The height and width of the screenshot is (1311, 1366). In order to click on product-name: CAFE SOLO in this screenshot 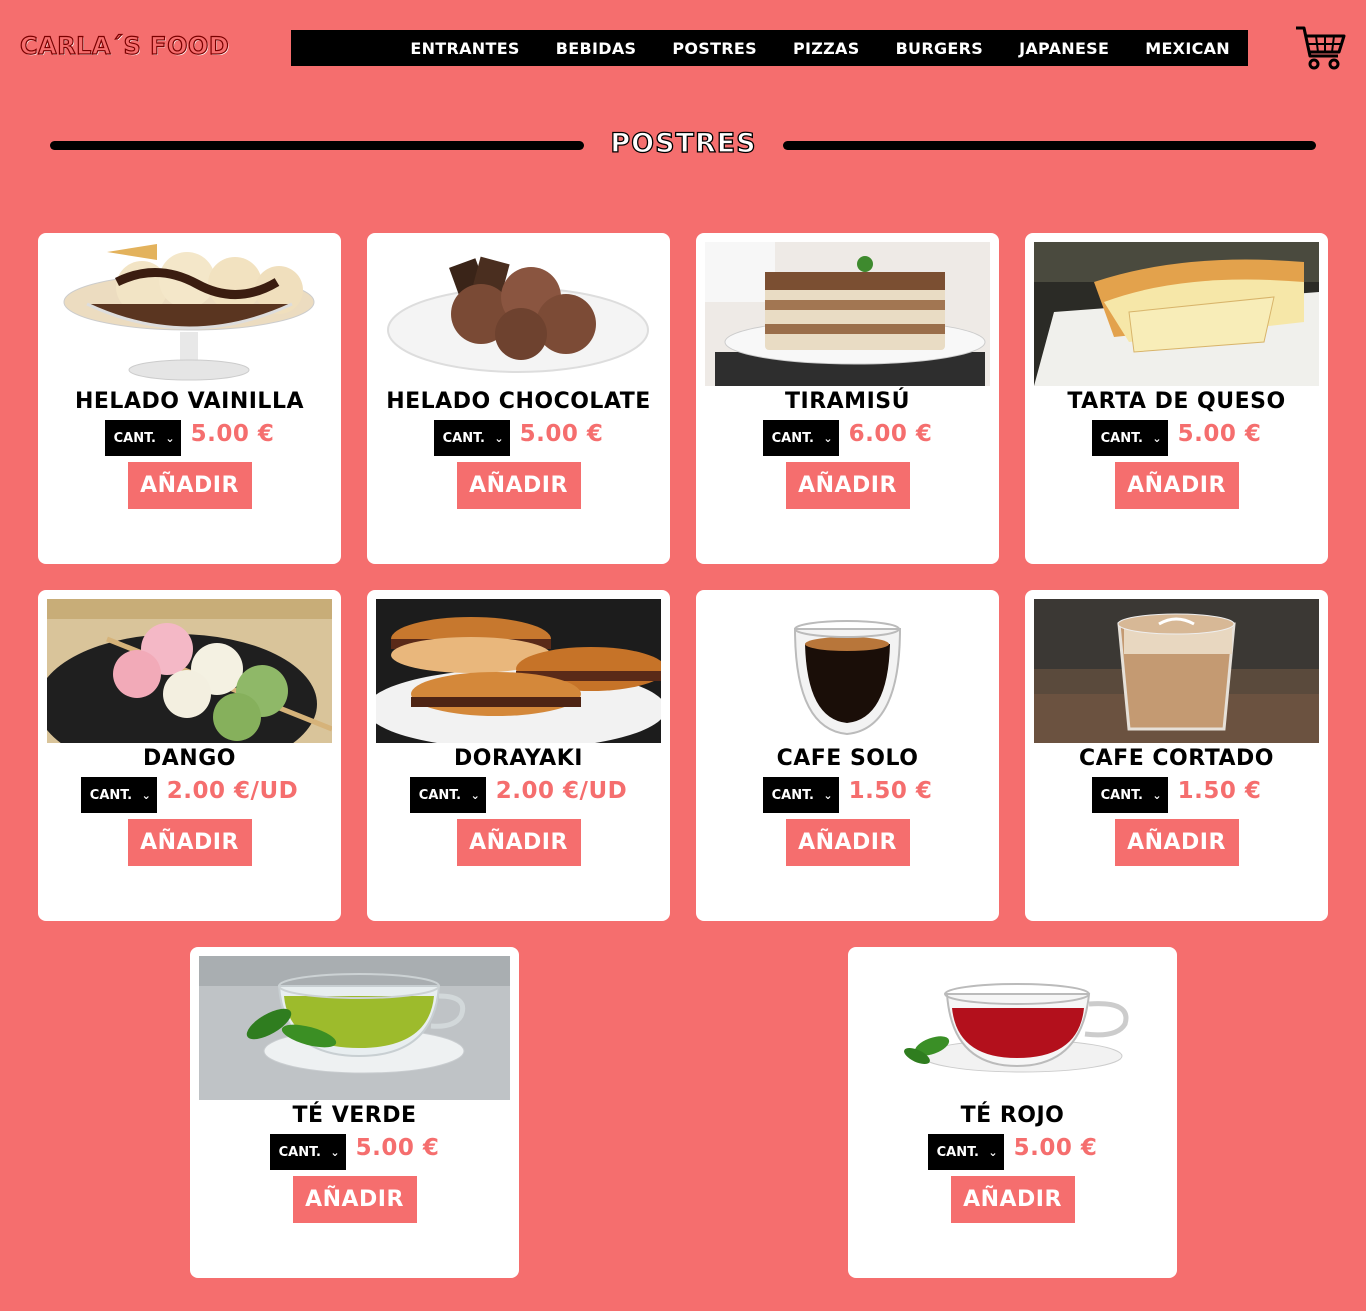, I will do `click(847, 758)`.